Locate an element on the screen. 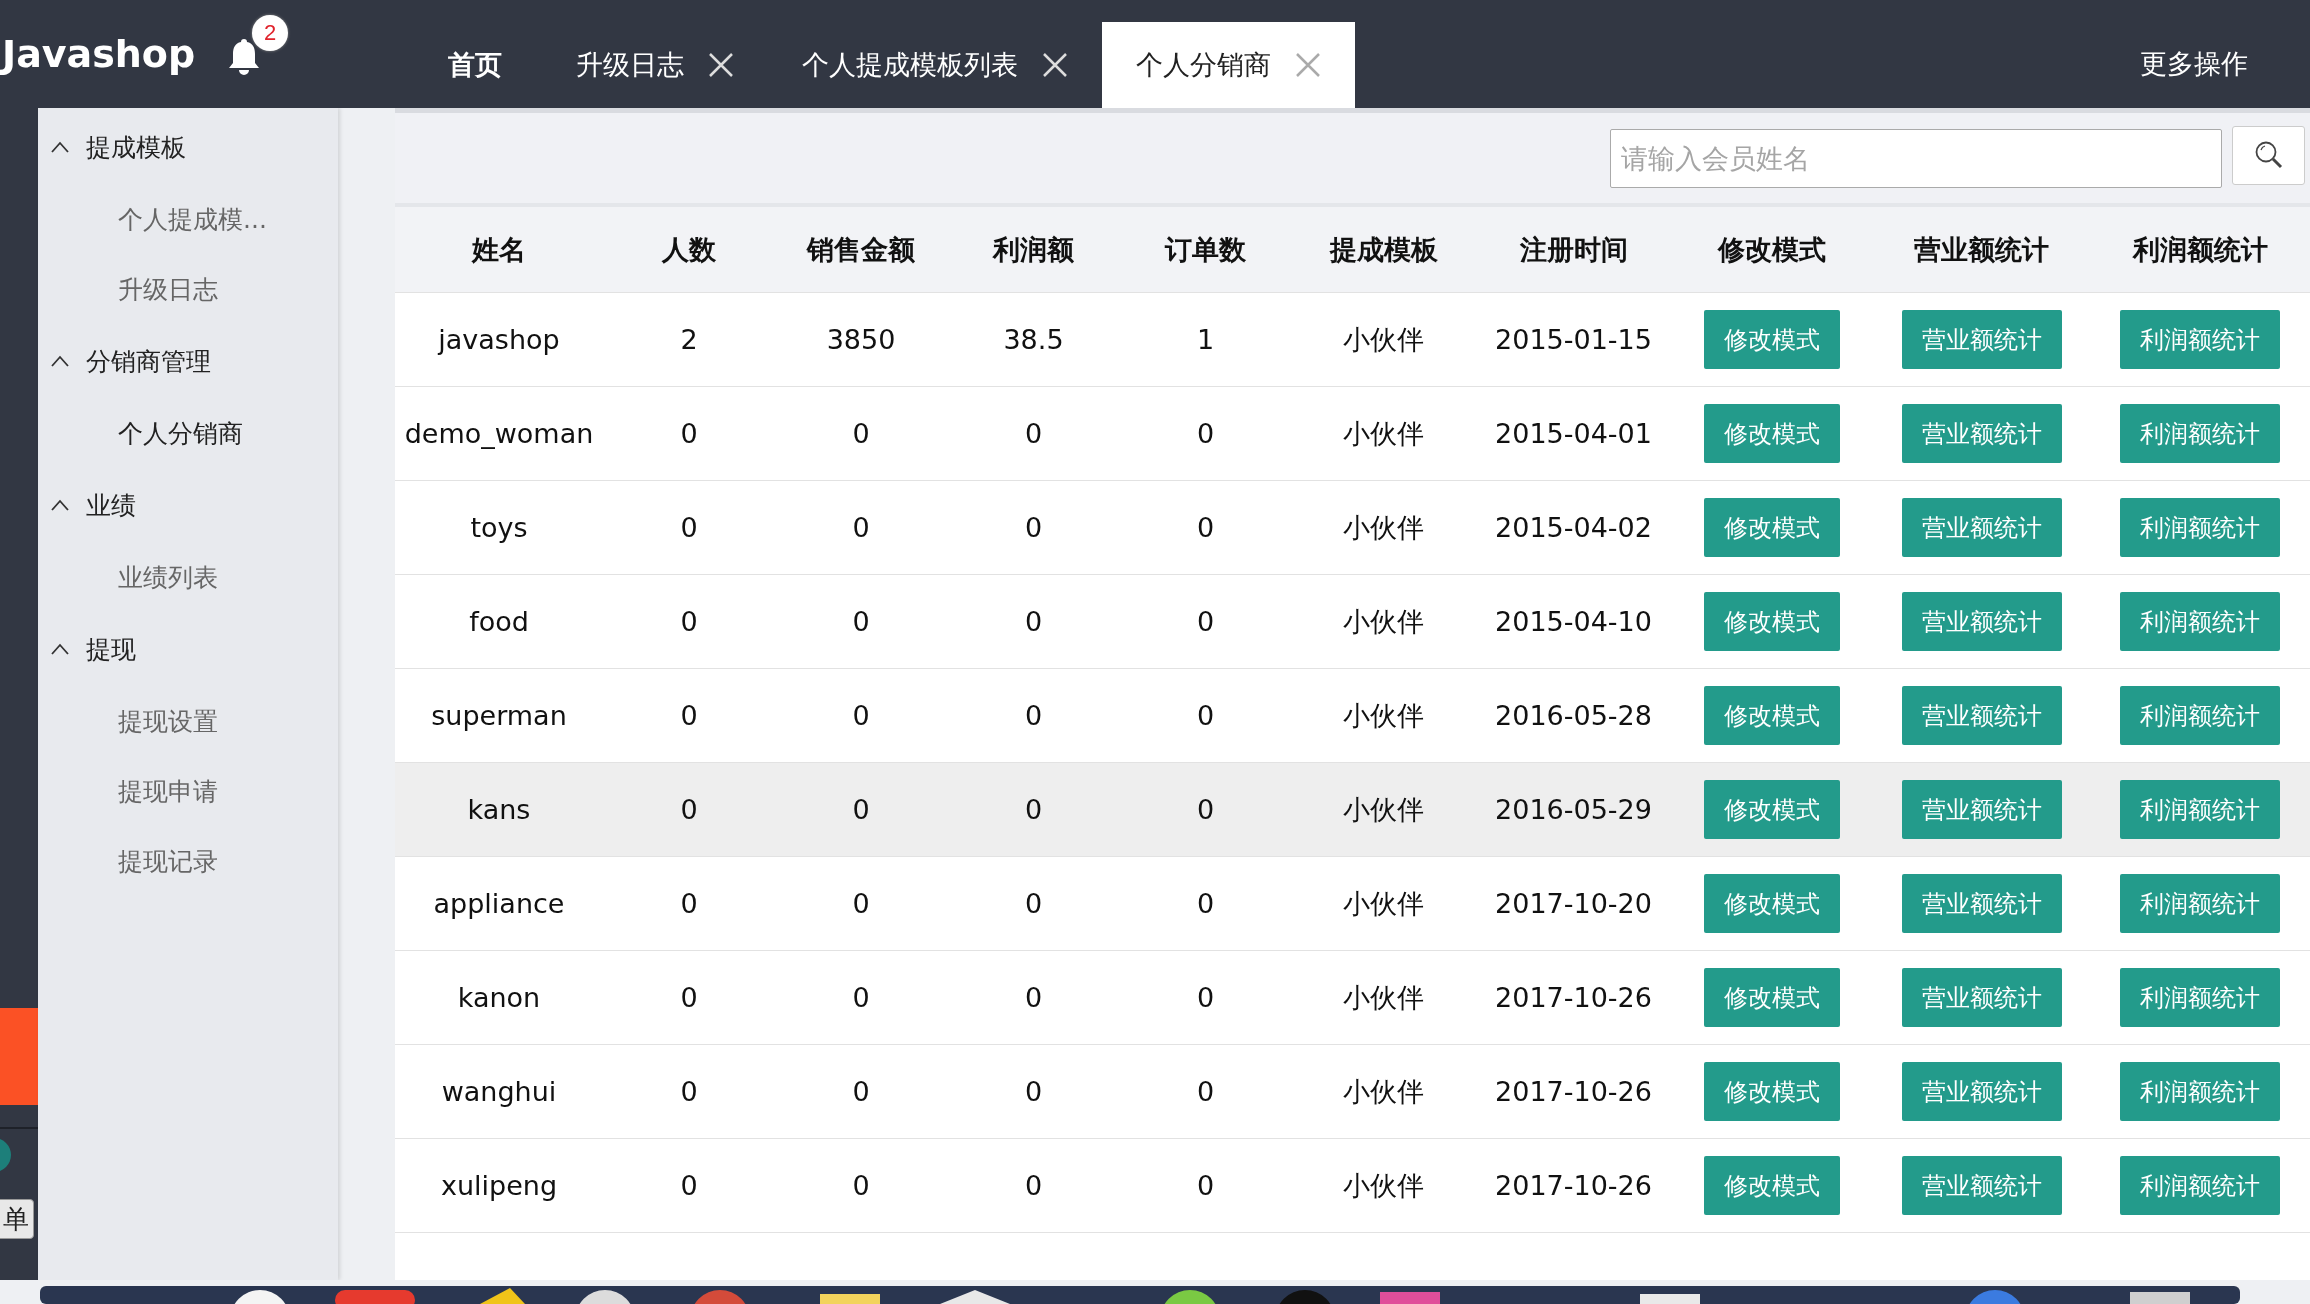 This screenshot has height=1304, width=2310. column-header: 提成模板 is located at coordinates (1383, 249).